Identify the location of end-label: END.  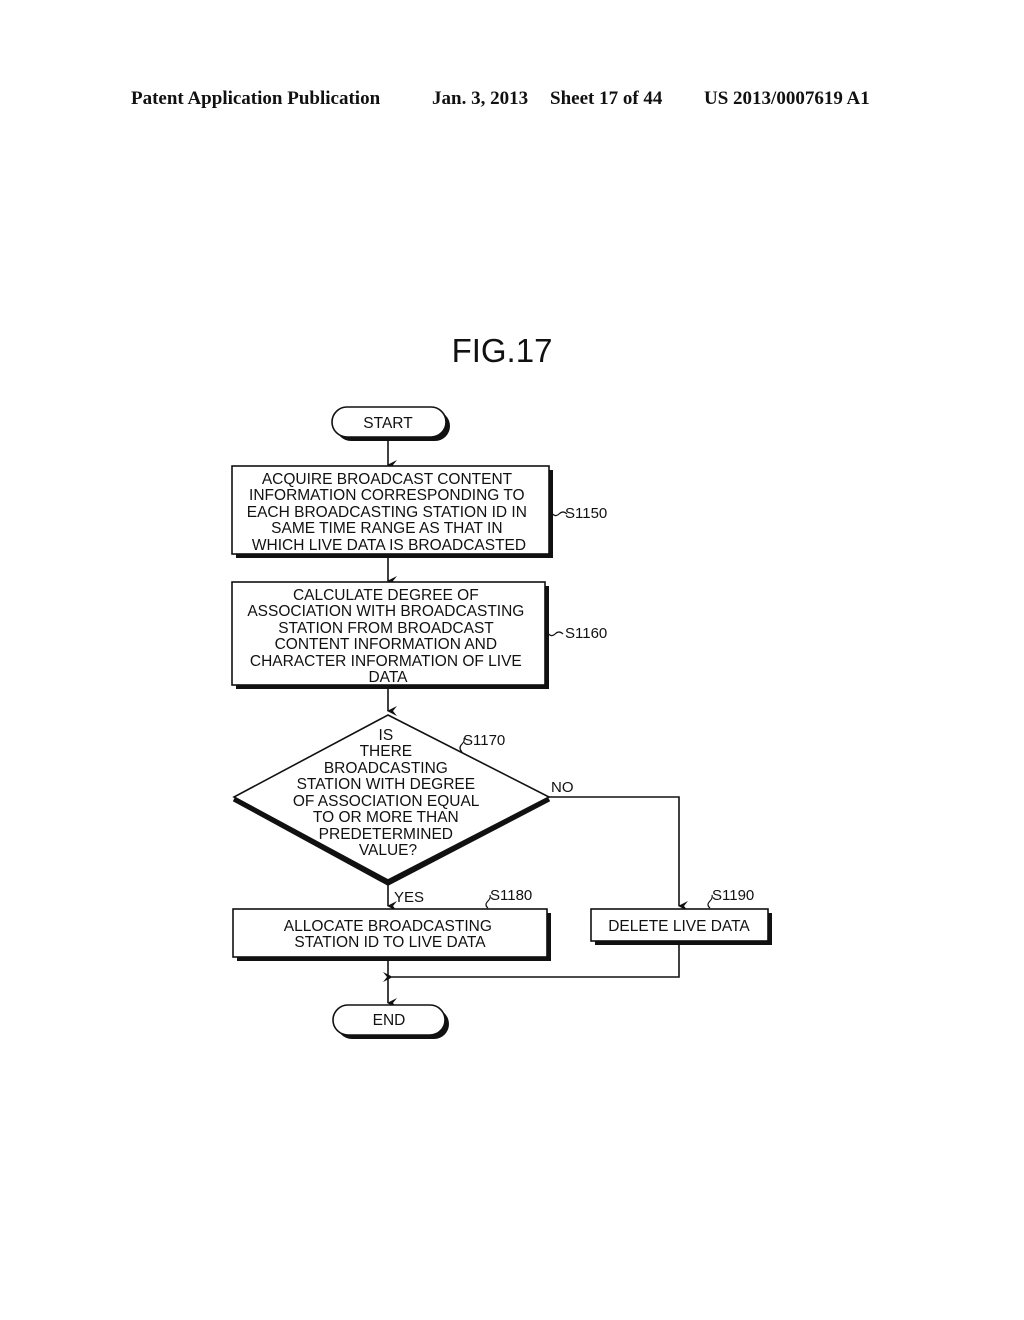
(389, 1020).